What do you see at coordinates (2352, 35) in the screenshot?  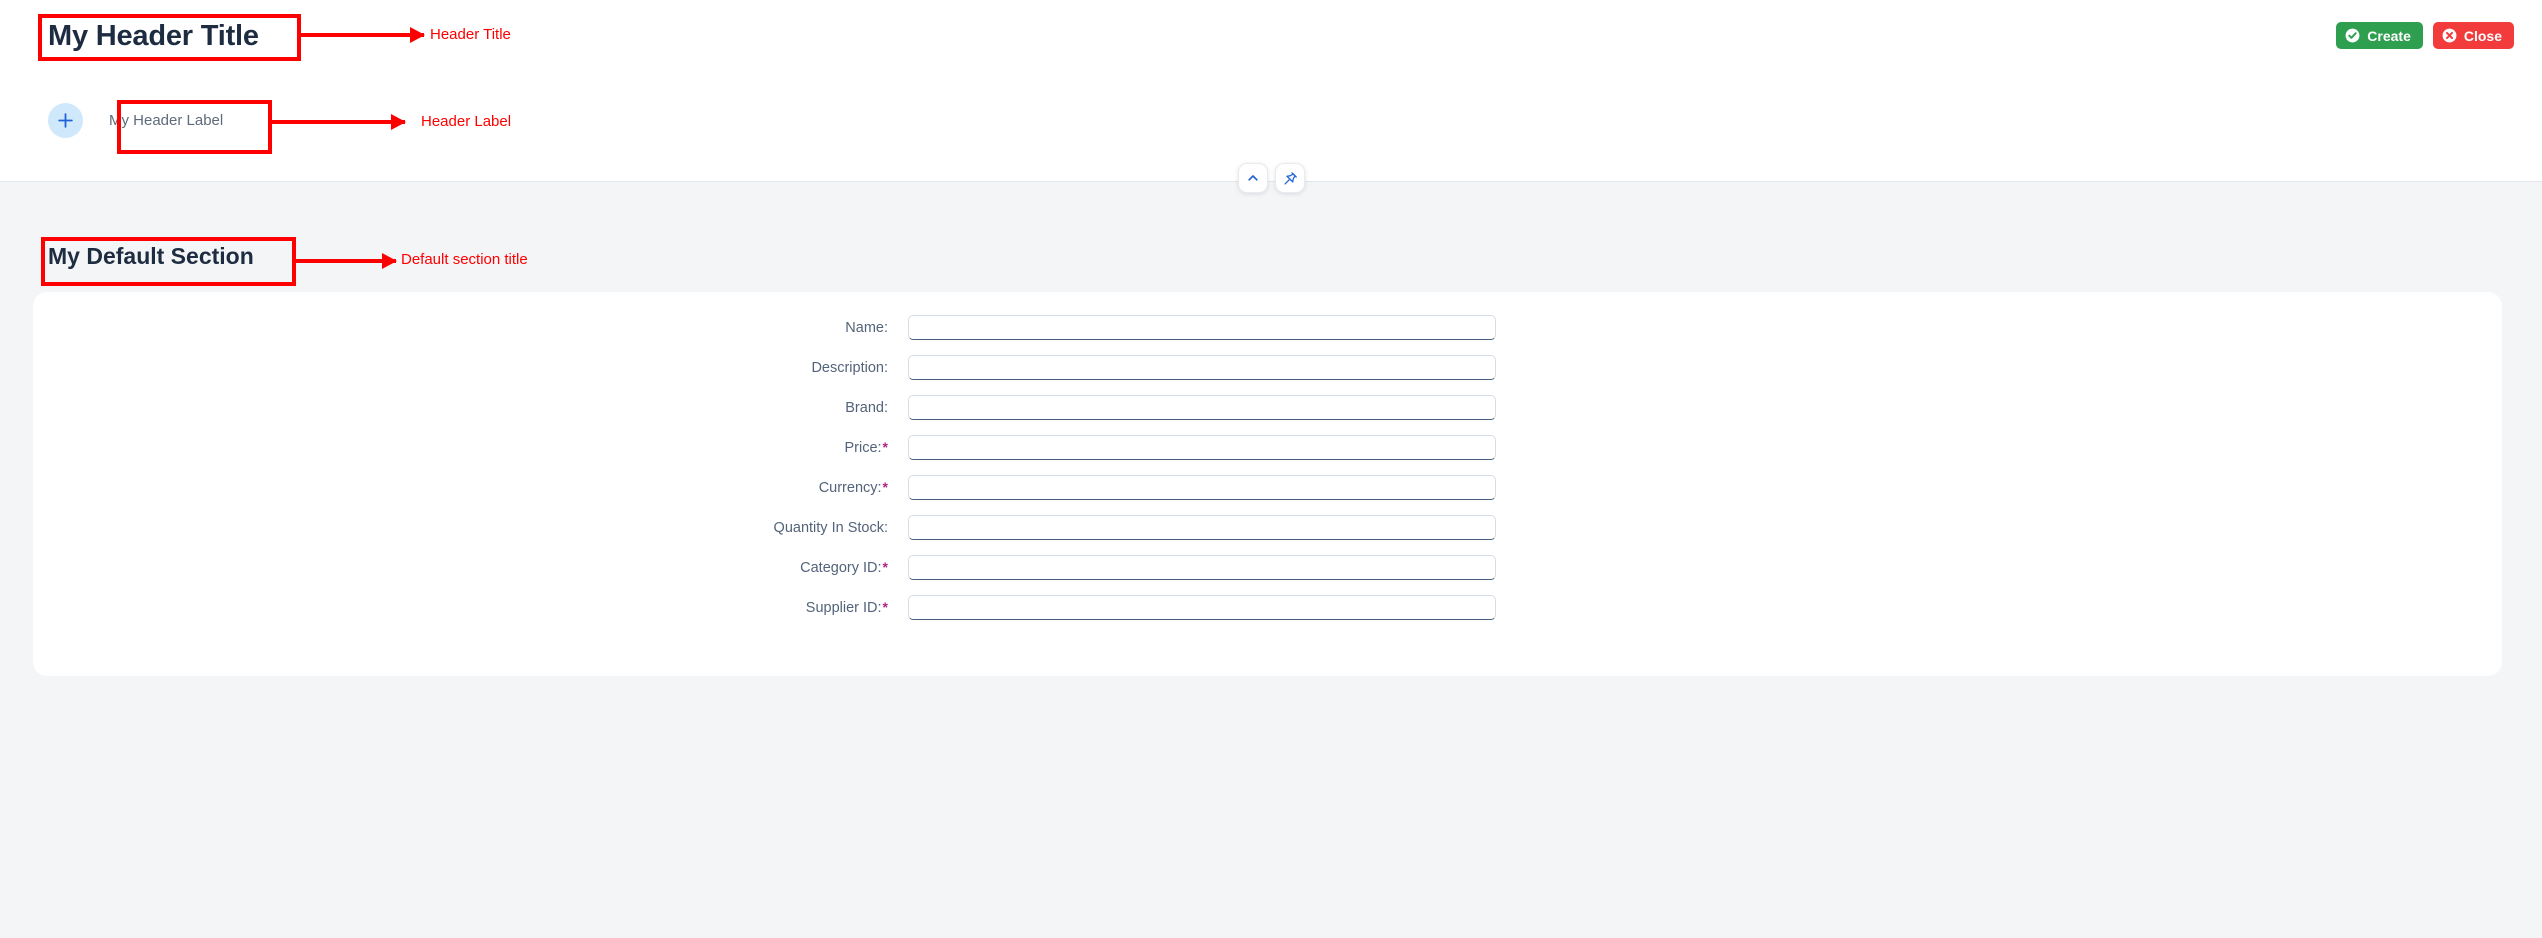 I see `check-circle-icon` at bounding box center [2352, 35].